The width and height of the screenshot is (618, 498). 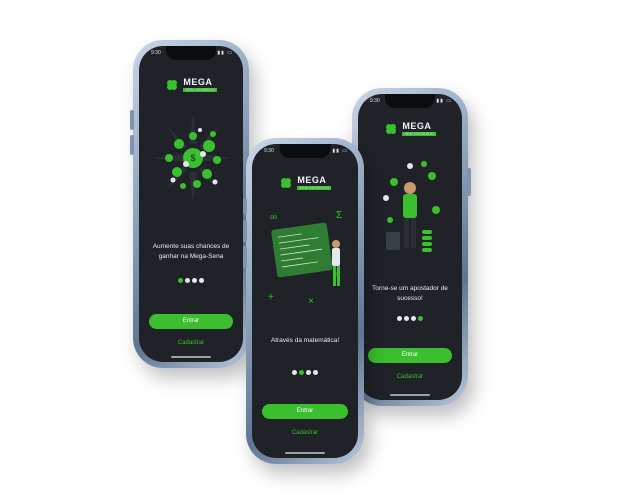 I want to click on app-screen-2: 9:30 ▮▮ ▭ MEGASEM SEGREDO ∞Σπ+× Atra, so click(x=305, y=301).